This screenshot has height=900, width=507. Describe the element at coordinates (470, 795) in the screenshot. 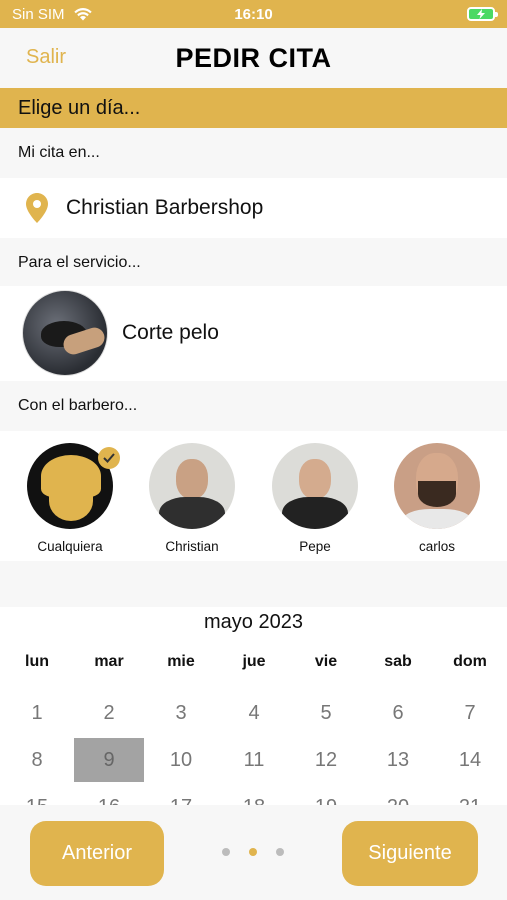

I see `calendar-day: 21` at that location.